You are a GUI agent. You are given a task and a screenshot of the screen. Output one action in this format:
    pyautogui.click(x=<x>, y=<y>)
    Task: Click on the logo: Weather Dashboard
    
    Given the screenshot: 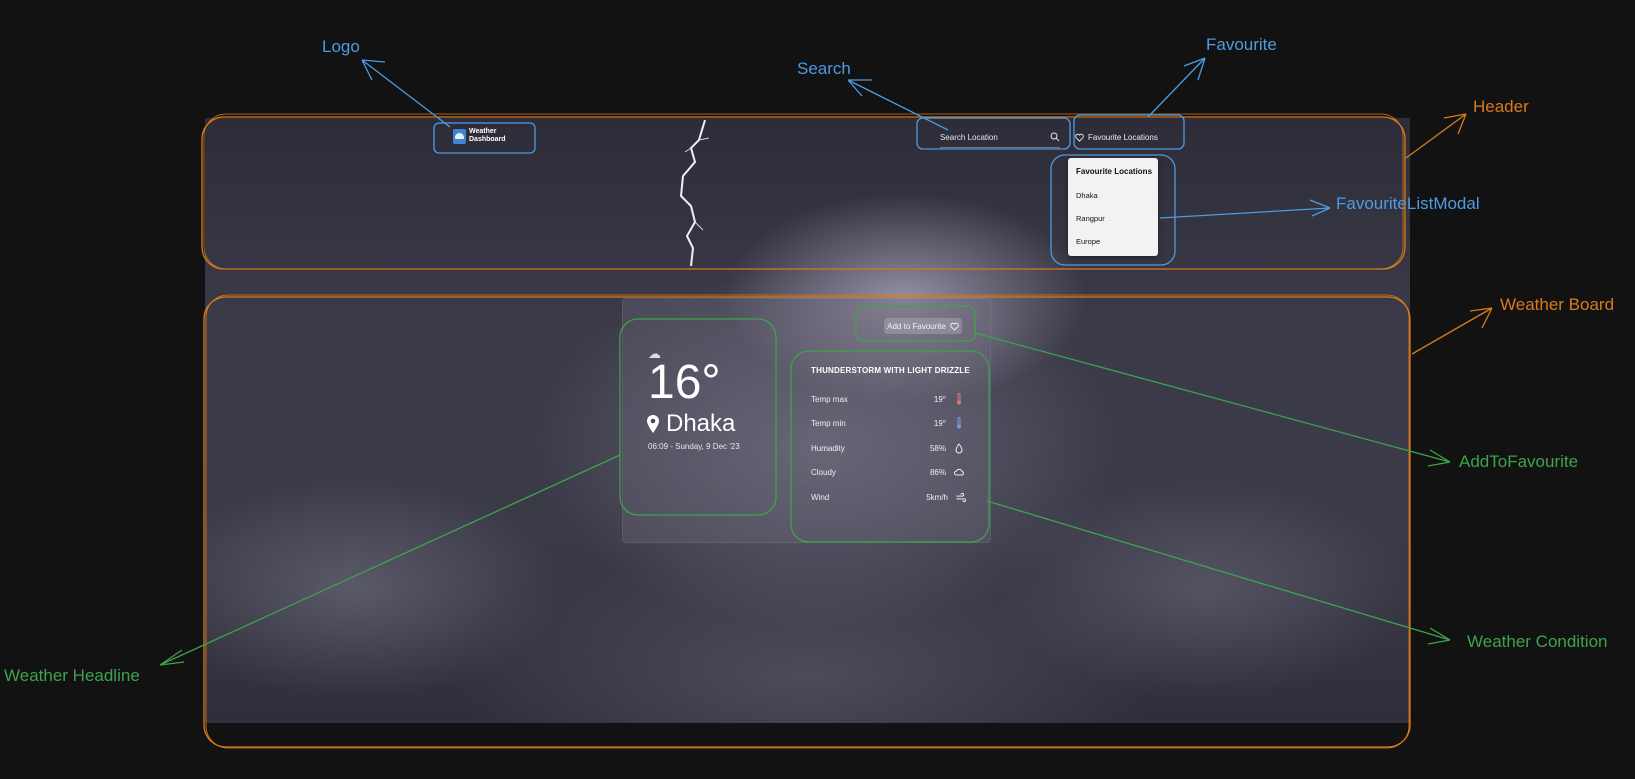 What is the action you would take?
    pyautogui.click(x=480, y=136)
    